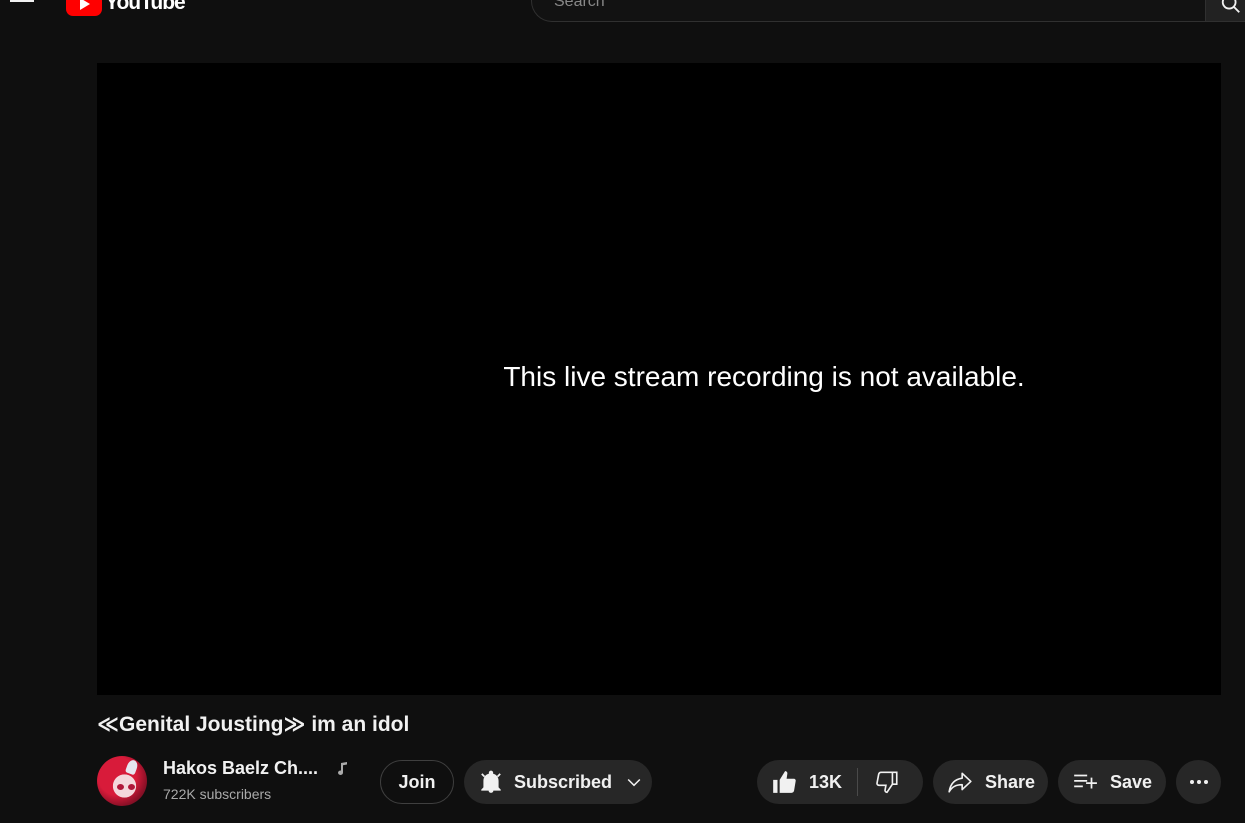 This screenshot has height=823, width=1245. Describe the element at coordinates (342, 768) in the screenshot. I see `music-note-icon` at that location.